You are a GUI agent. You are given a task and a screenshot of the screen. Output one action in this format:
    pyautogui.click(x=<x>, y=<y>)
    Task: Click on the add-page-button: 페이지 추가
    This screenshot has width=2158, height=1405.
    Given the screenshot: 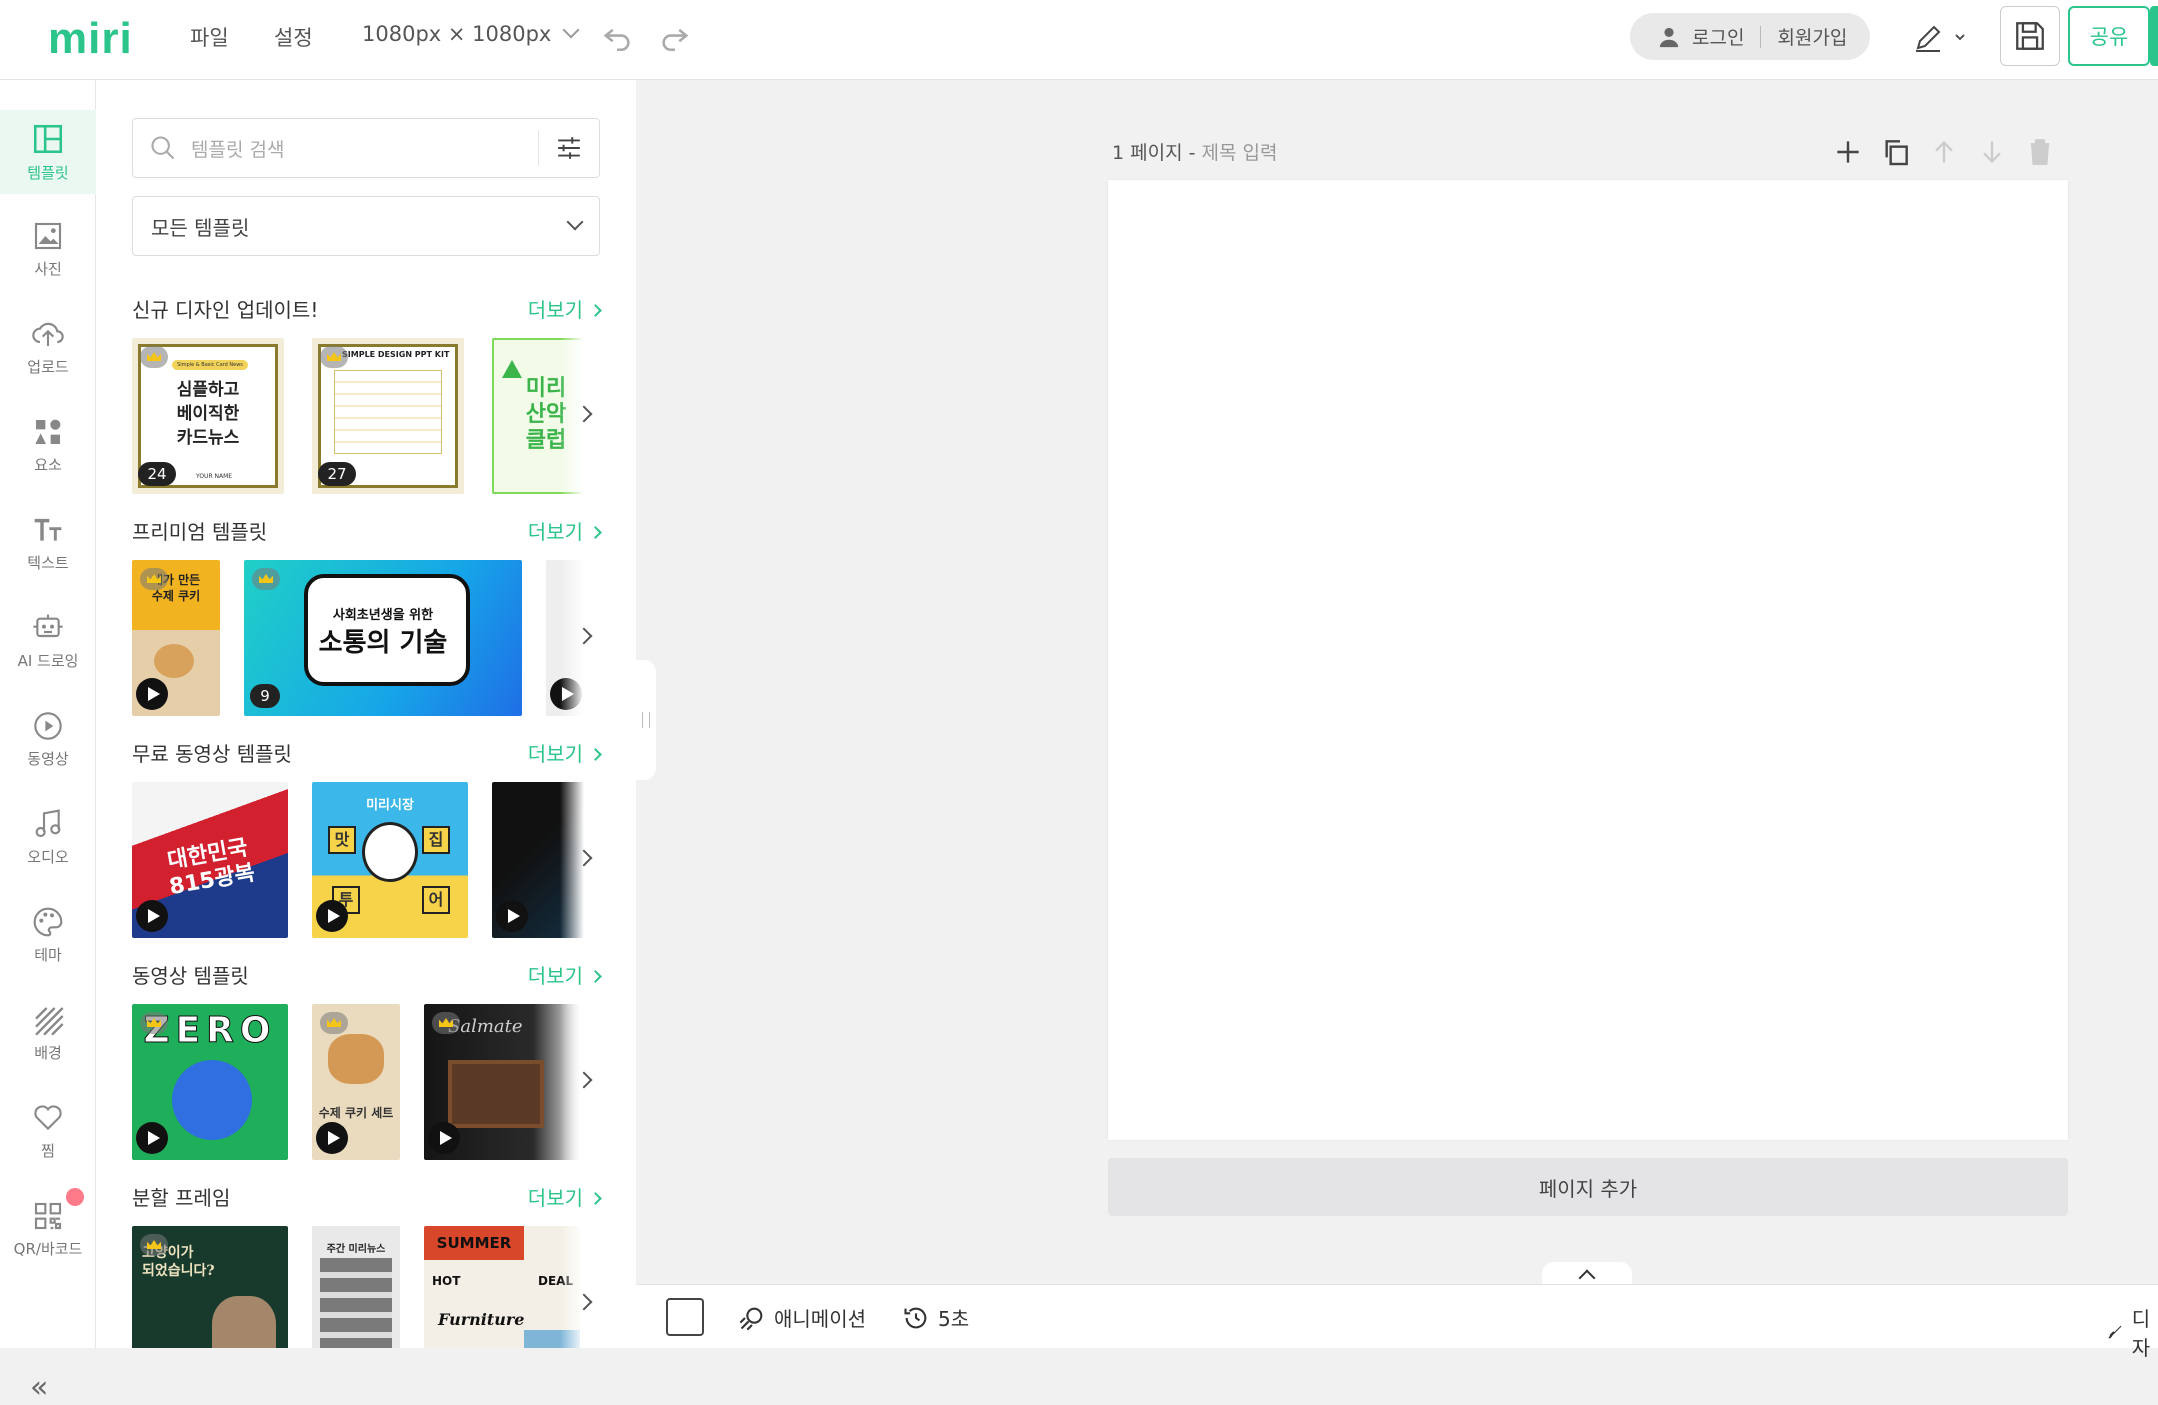 What is the action you would take?
    pyautogui.click(x=1588, y=1187)
    